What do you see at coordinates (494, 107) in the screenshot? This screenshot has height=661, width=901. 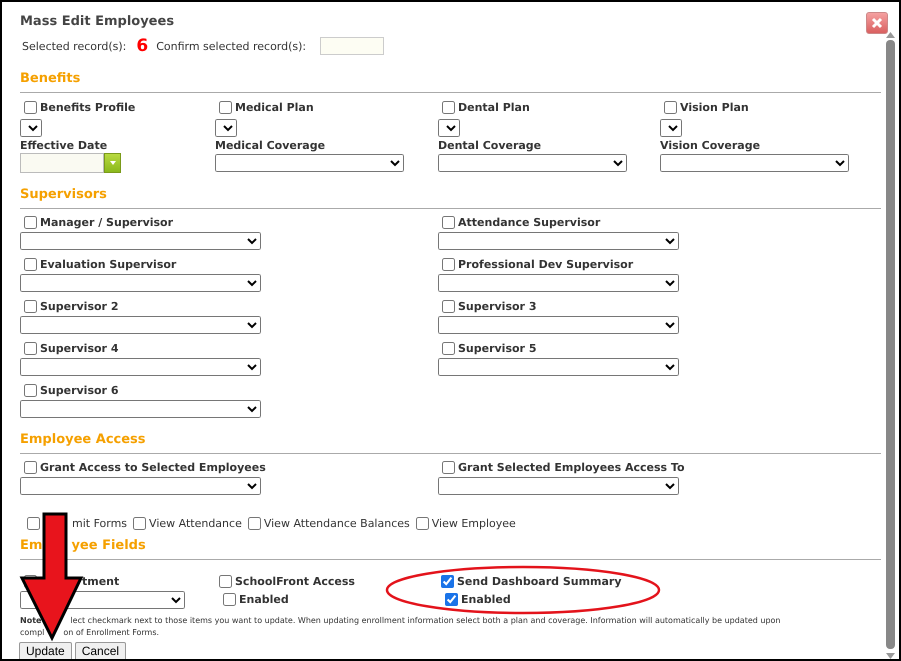 I see `checkbox-label: Dental Plan` at bounding box center [494, 107].